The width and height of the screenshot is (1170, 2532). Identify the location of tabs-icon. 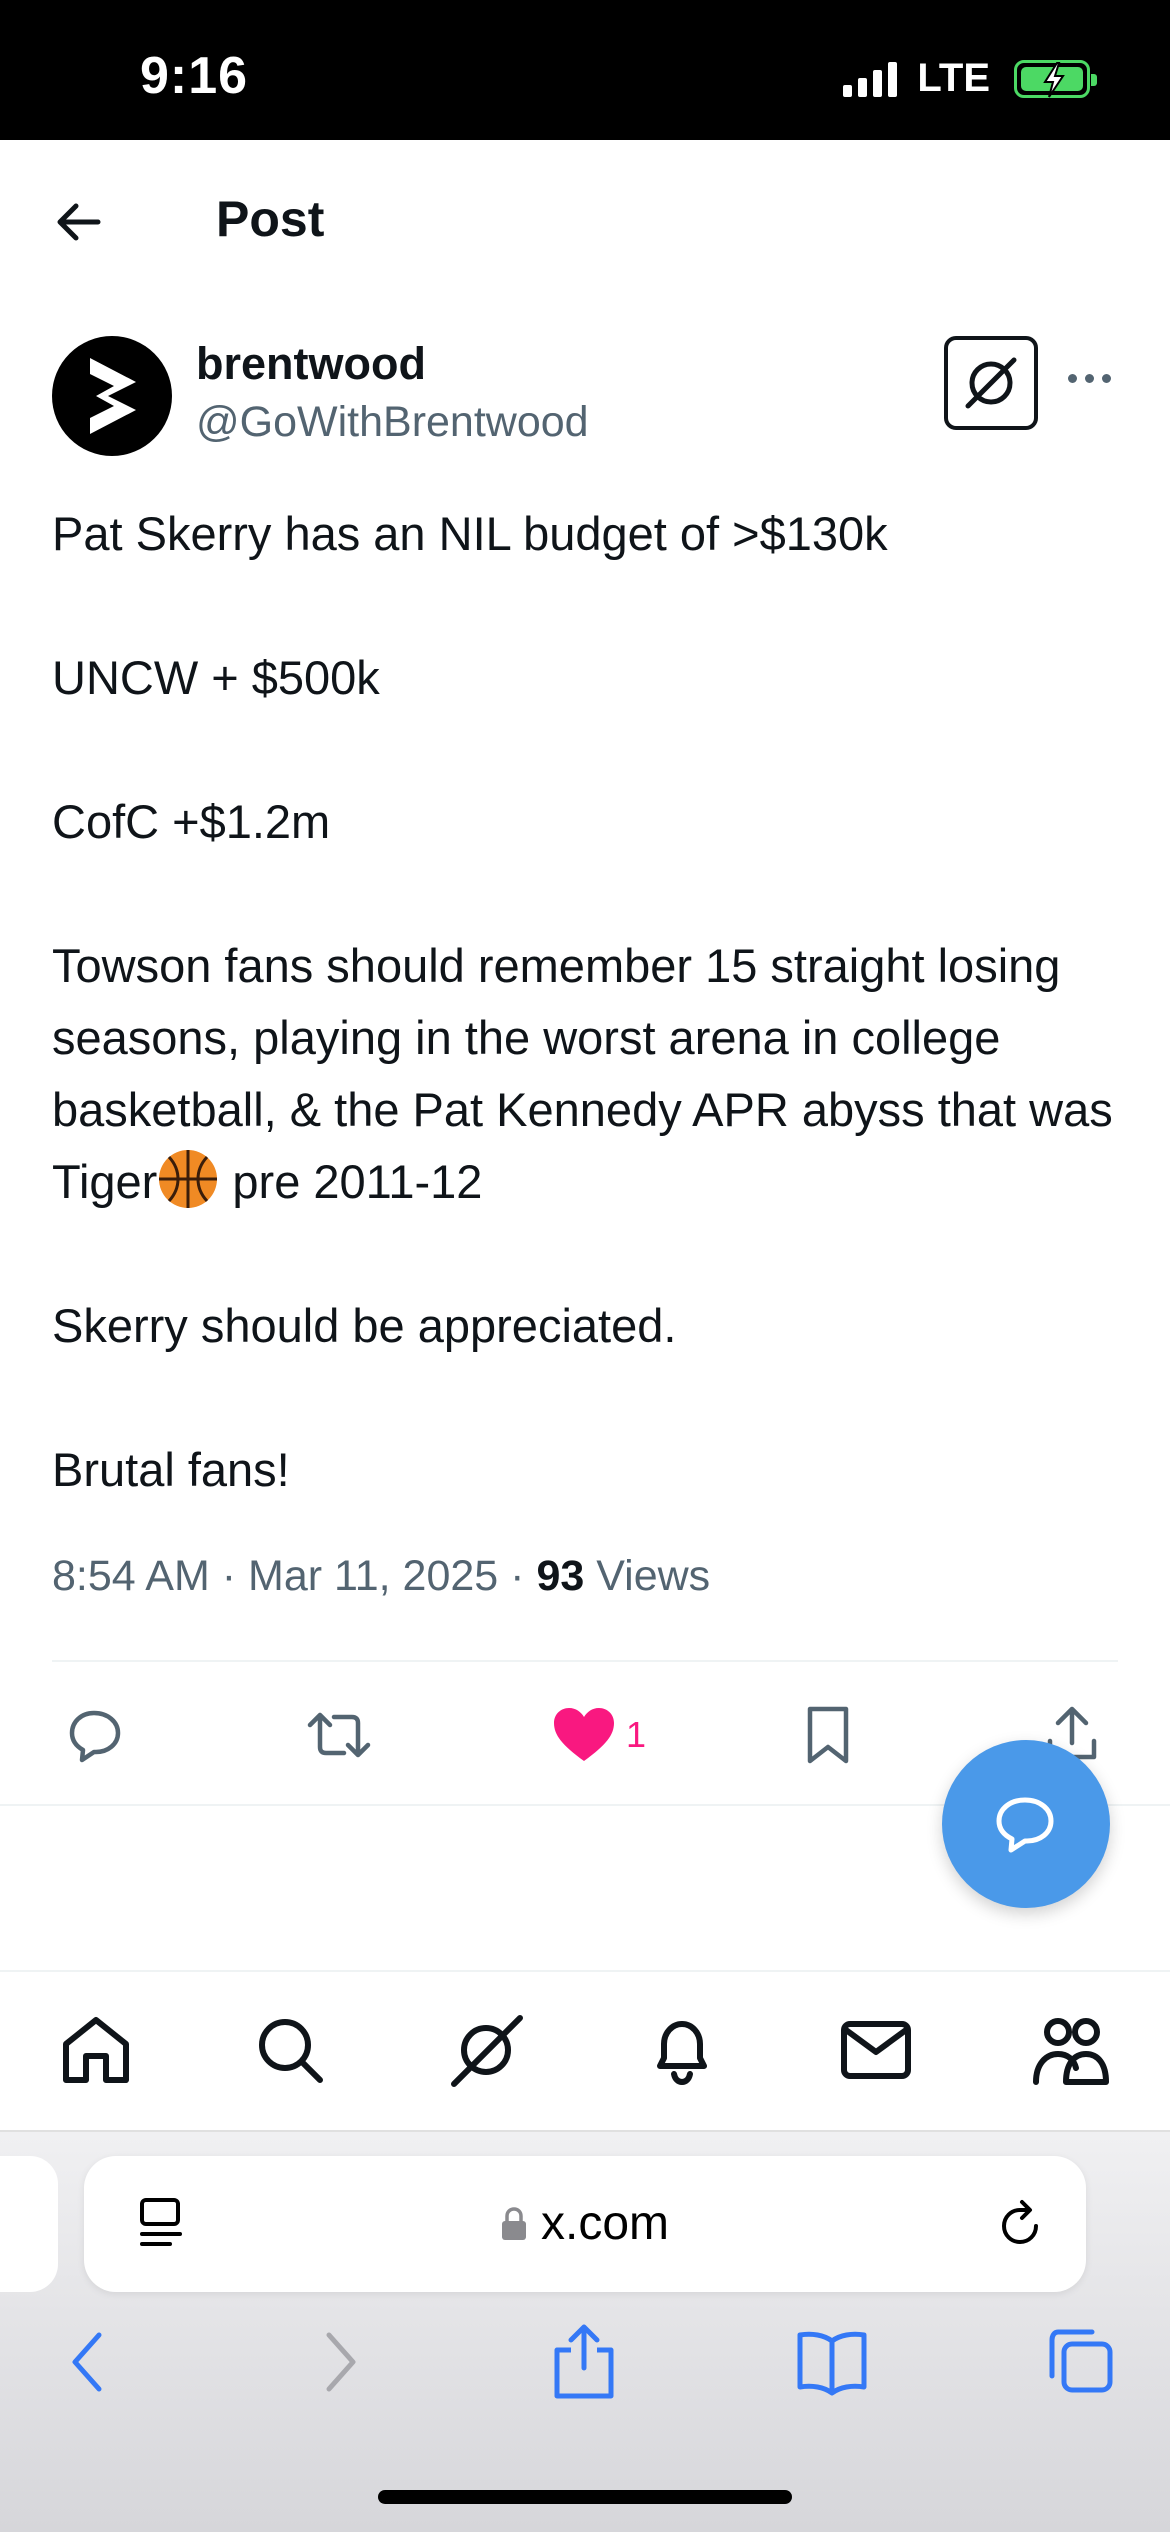
(1081, 2361).